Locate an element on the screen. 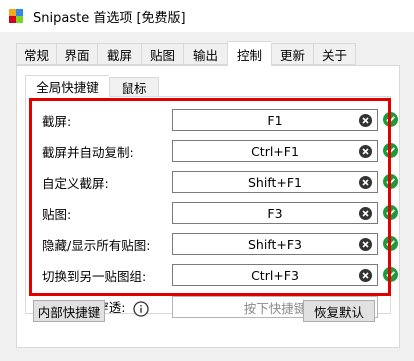 Image resolution: width=414 pixels, height=361 pixels. shortcut-value: F1 is located at coordinates (275, 120).